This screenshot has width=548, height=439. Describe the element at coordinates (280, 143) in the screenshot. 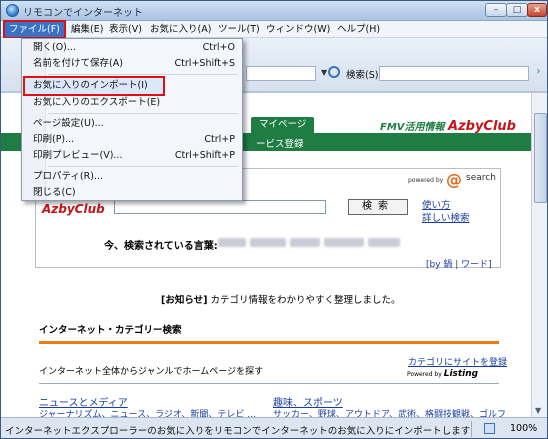

I see `service-registration-link: ービス登録` at that location.